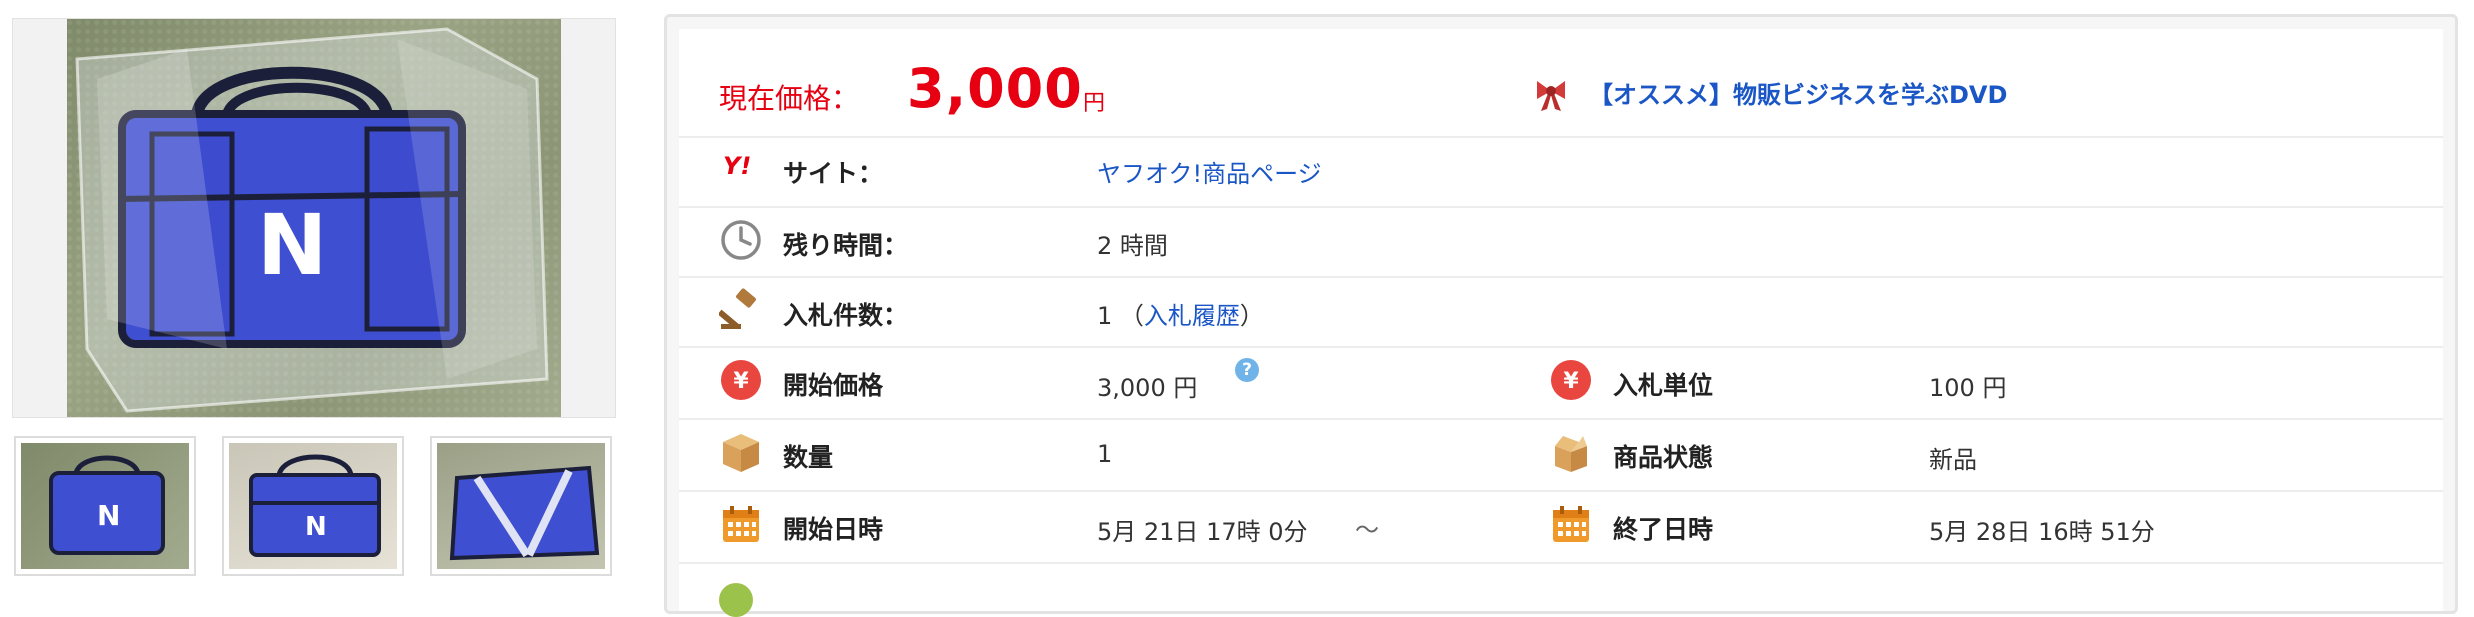 Image resolution: width=2474 pixels, height=617 pixels. I want to click on quantity-label: 数量, so click(808, 457).